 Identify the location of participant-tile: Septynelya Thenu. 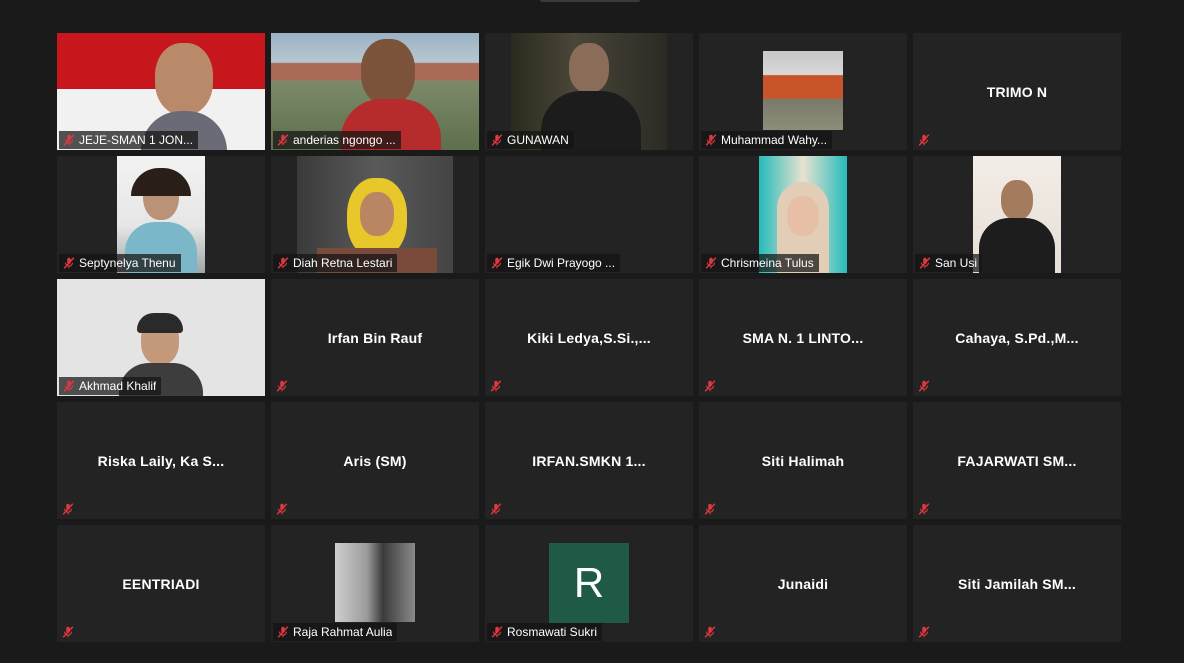
(161, 214).